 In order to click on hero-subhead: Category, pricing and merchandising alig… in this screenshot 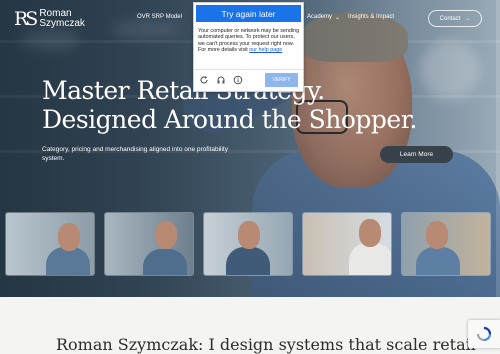, I will do `click(135, 154)`.